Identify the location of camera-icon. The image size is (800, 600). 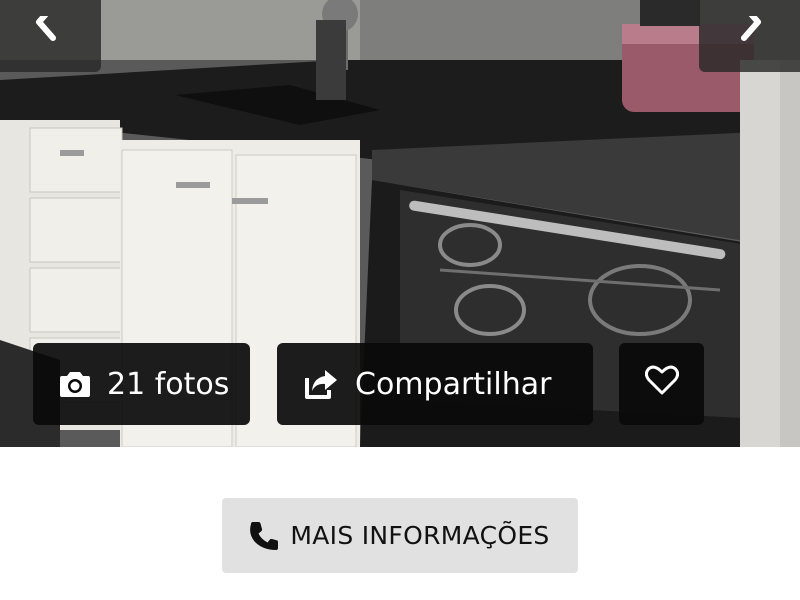
(75, 384).